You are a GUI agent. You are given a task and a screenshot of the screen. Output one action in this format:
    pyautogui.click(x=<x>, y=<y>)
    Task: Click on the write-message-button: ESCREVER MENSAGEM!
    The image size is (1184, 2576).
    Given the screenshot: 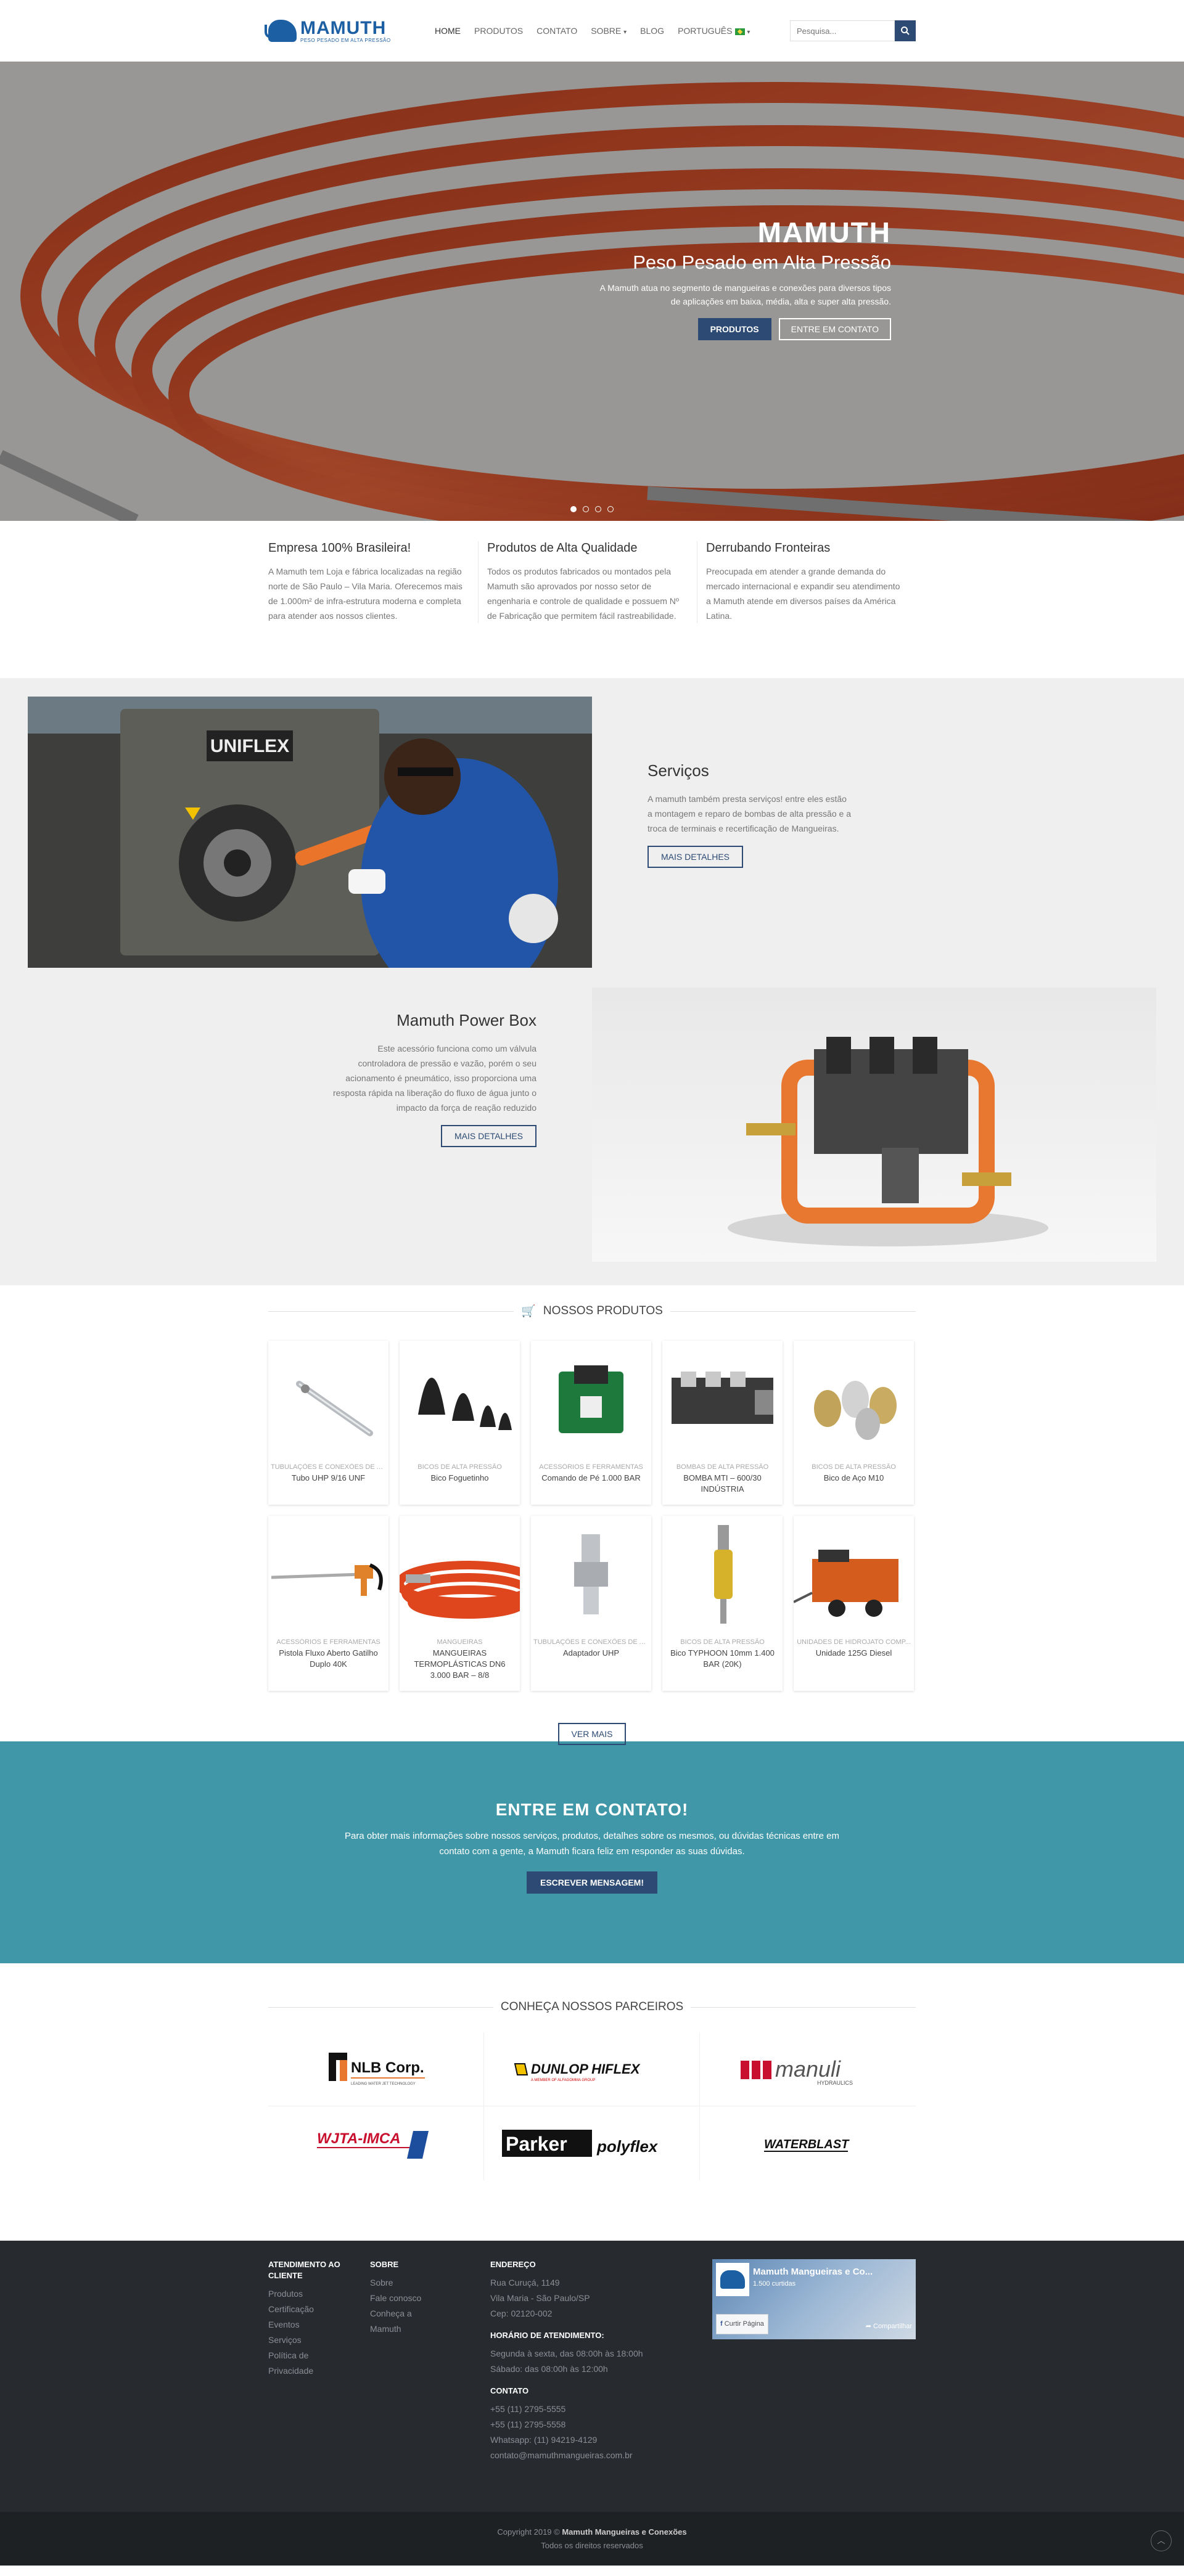 What is the action you would take?
    pyautogui.click(x=592, y=1882)
    